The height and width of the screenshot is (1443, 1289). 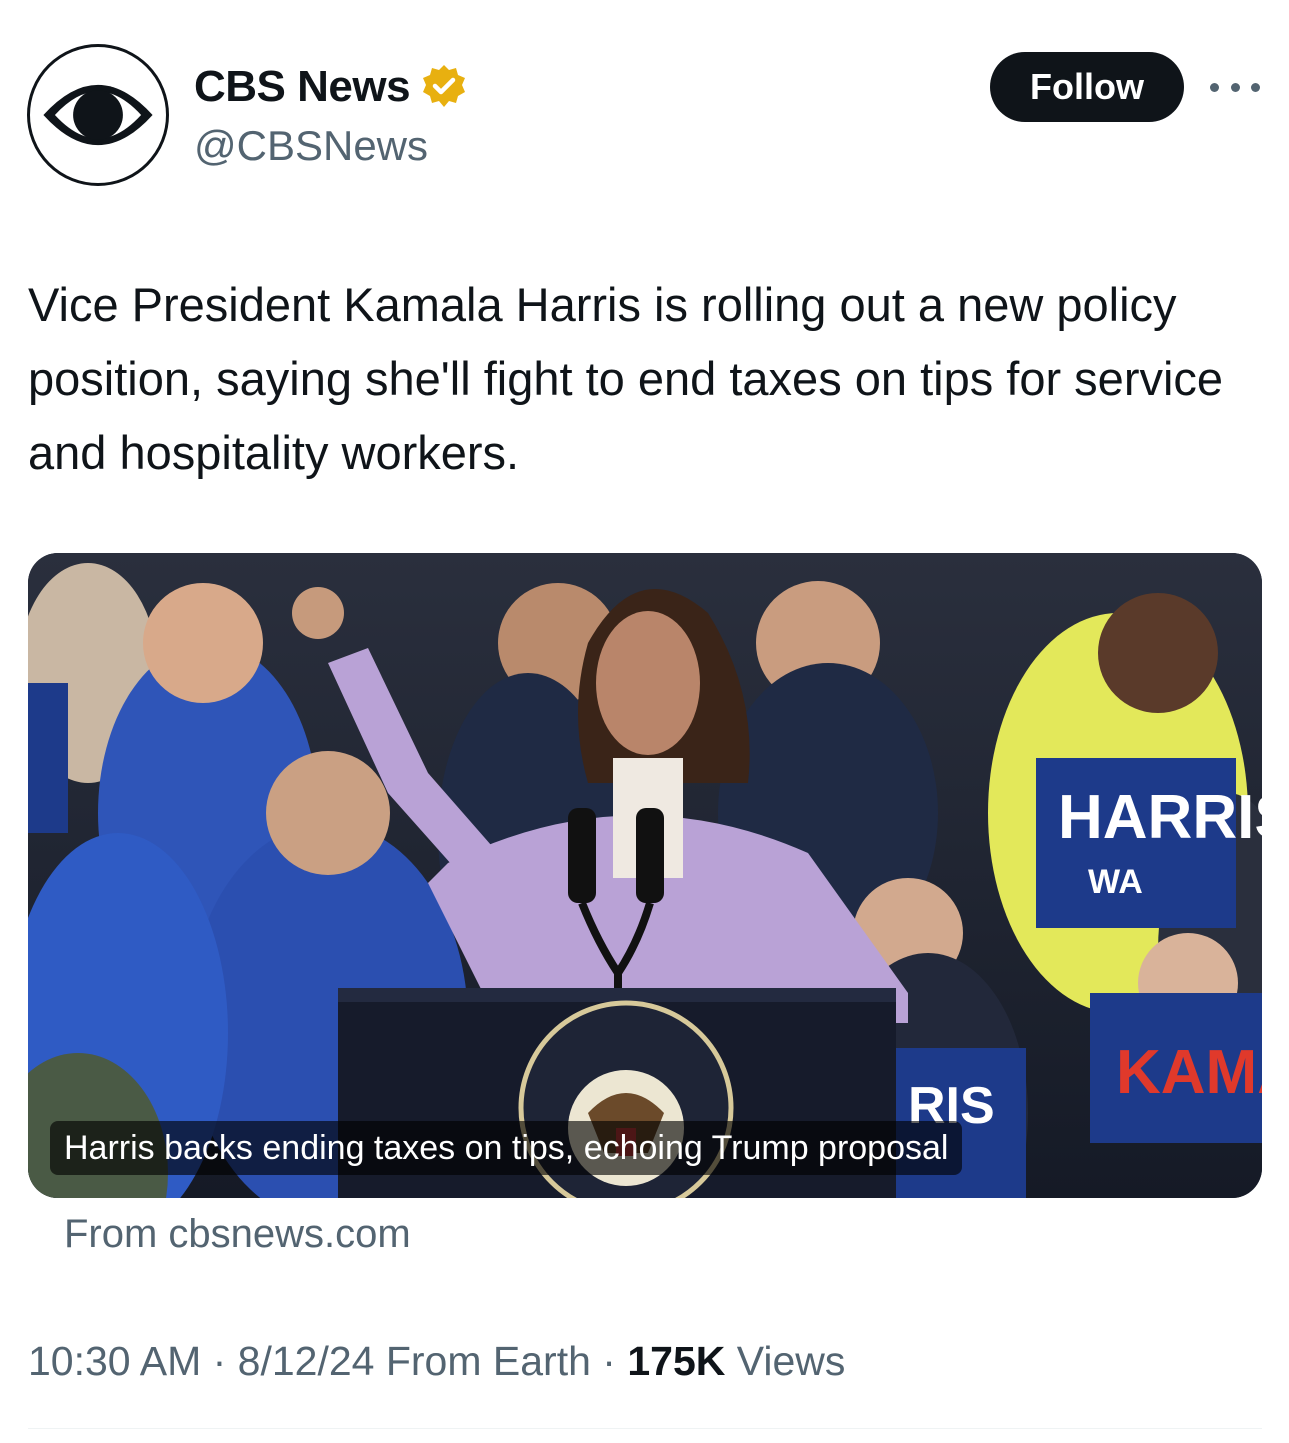 I want to click on avatar, so click(x=98, y=115).